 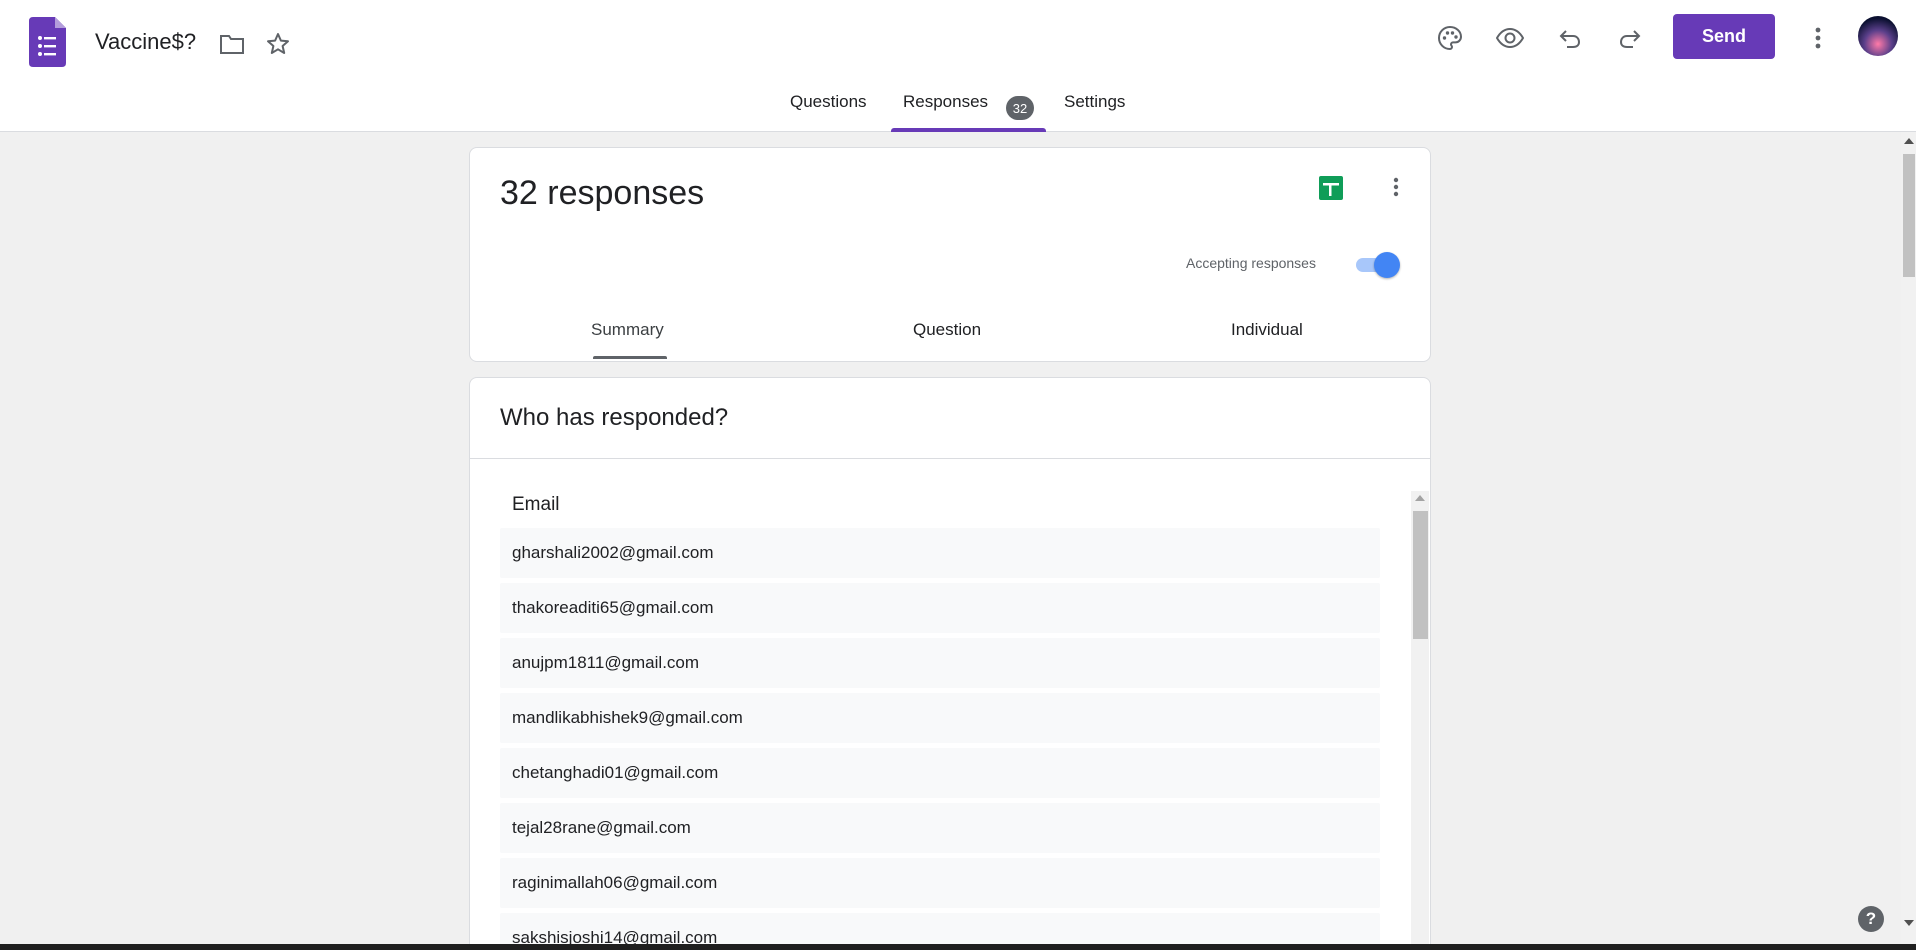 What do you see at coordinates (1094, 102) in the screenshot?
I see `tab-settings: Settings` at bounding box center [1094, 102].